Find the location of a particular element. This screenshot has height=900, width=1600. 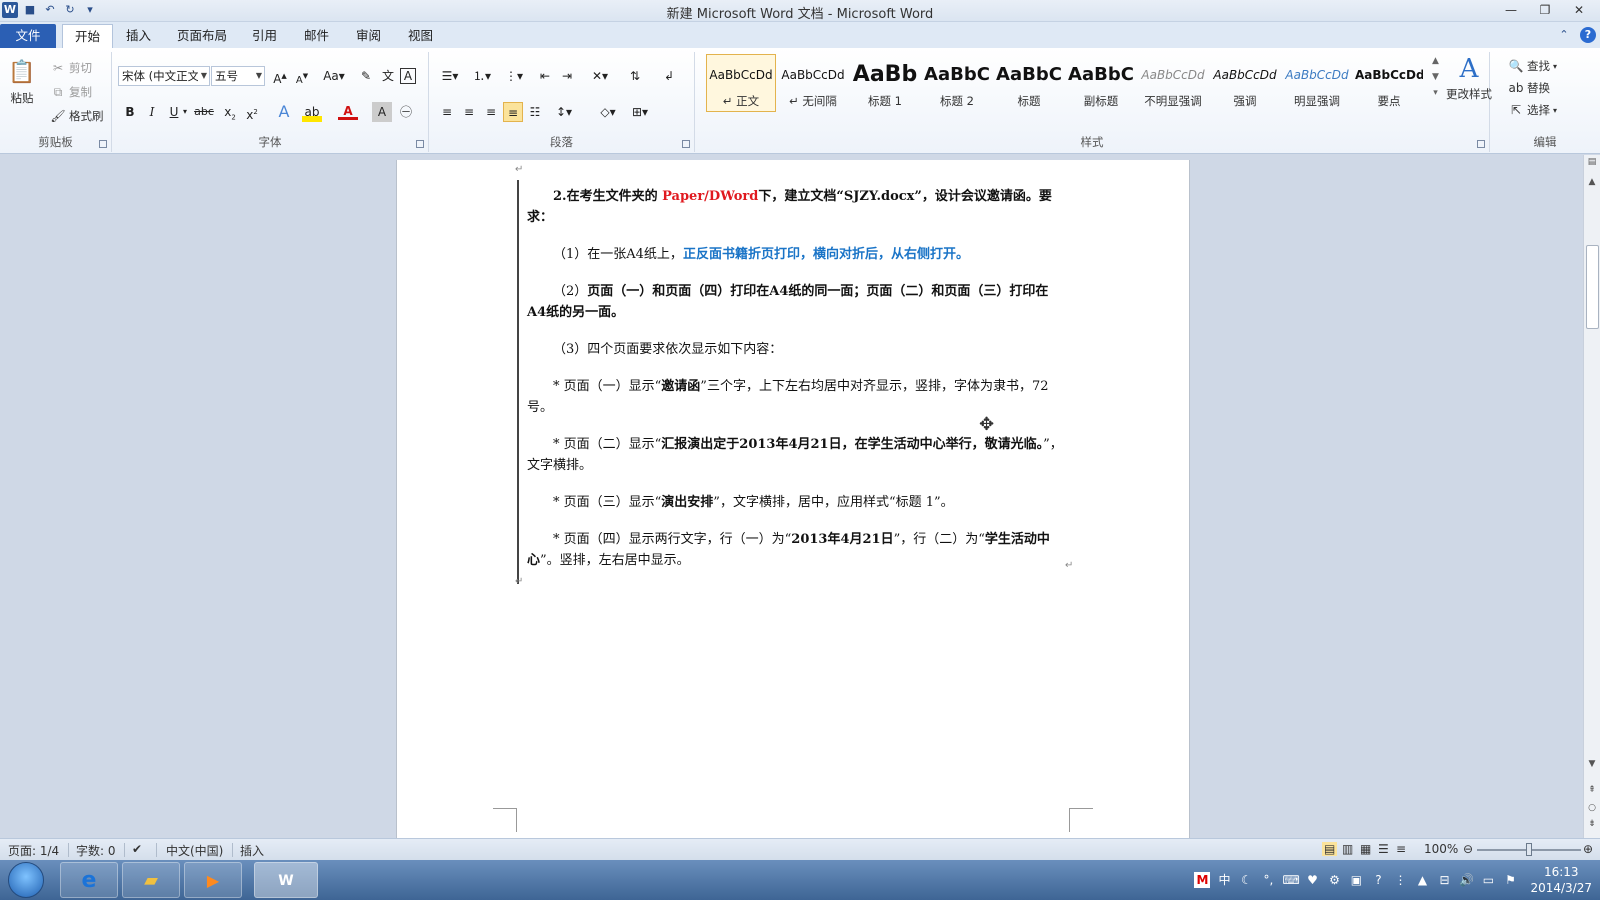

keyboard-icon: ⌨ is located at coordinates (1290, 880).